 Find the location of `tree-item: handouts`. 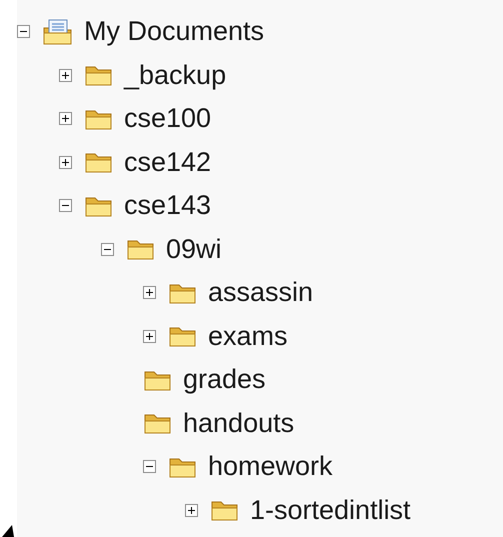

tree-item: handouts is located at coordinates (238, 423).